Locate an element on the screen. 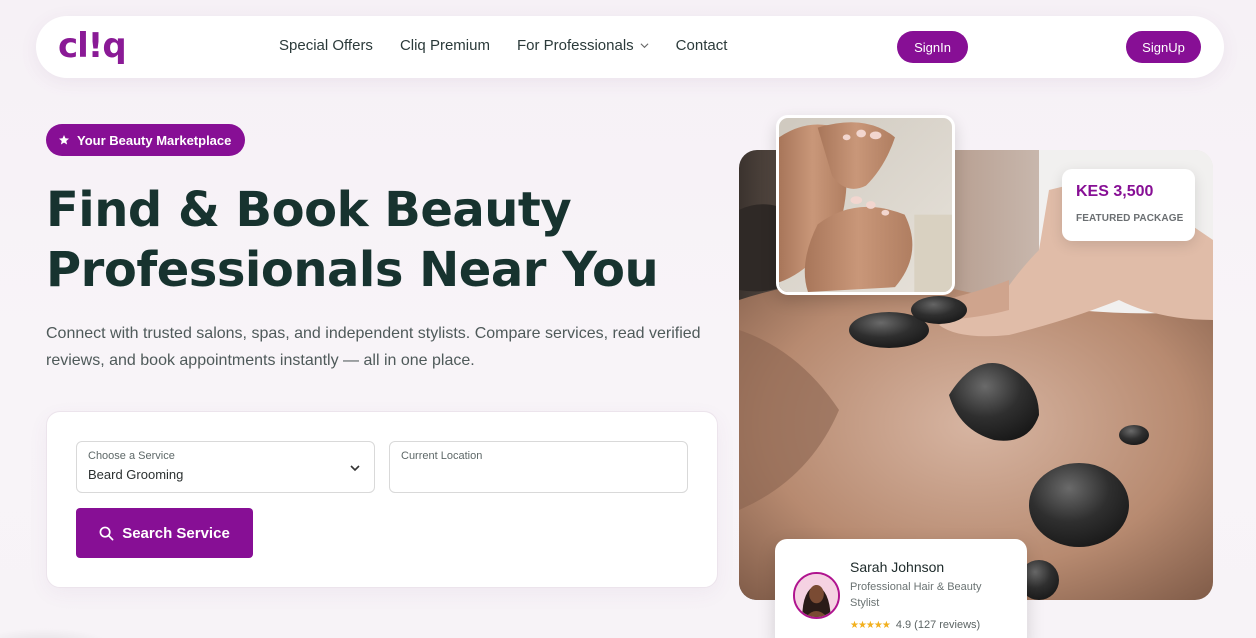  hero-title-line1: Find & Book Beauty is located at coordinates (309, 210).